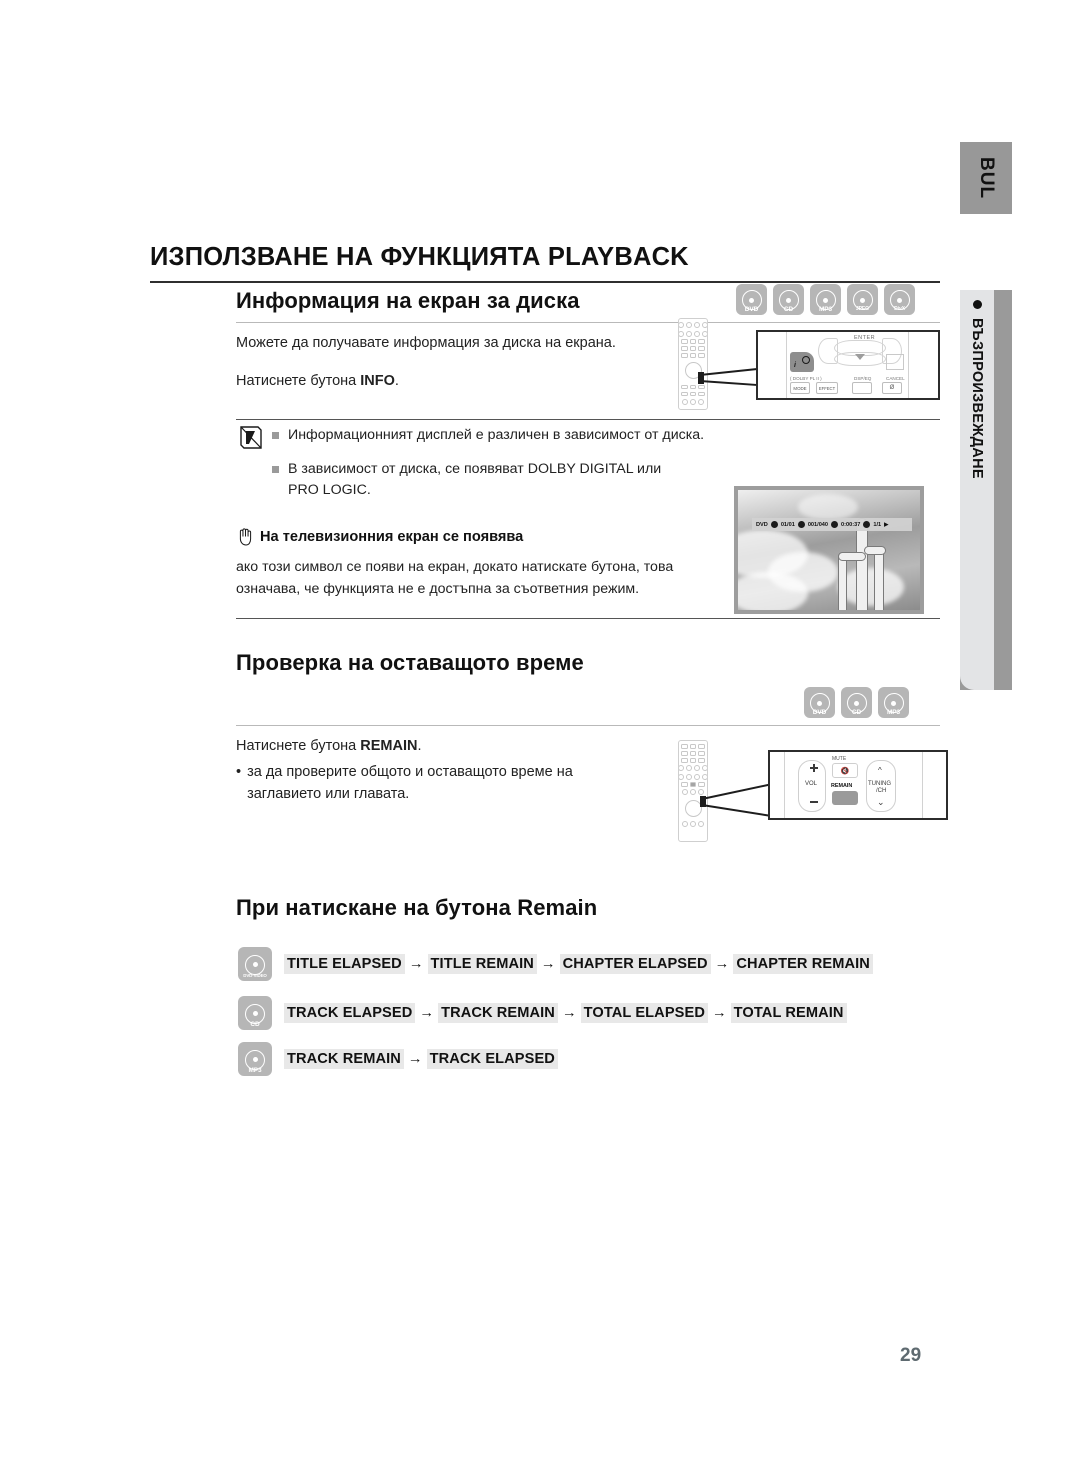 The height and width of the screenshot is (1475, 1080). I want to click on language-tab: BUL, so click(986, 178).